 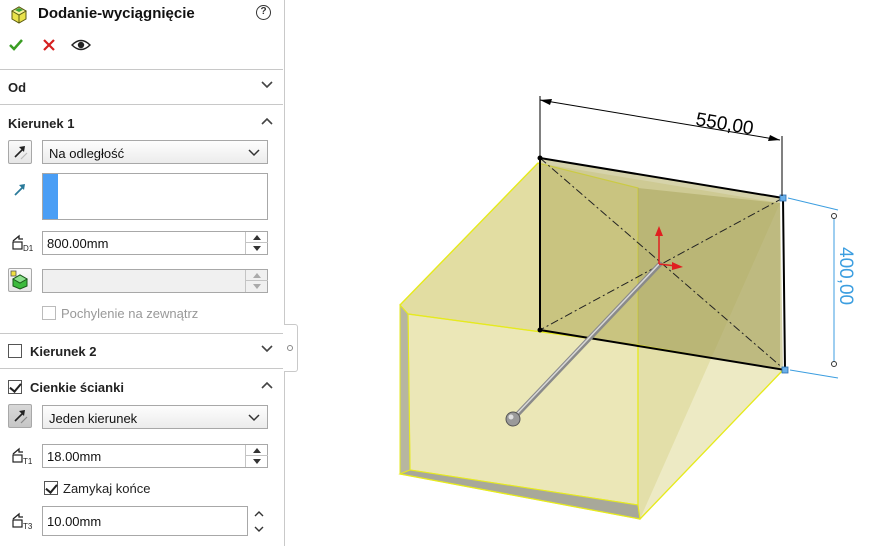 What do you see at coordinates (15, 351) in the screenshot?
I see `direction2-checkbox` at bounding box center [15, 351].